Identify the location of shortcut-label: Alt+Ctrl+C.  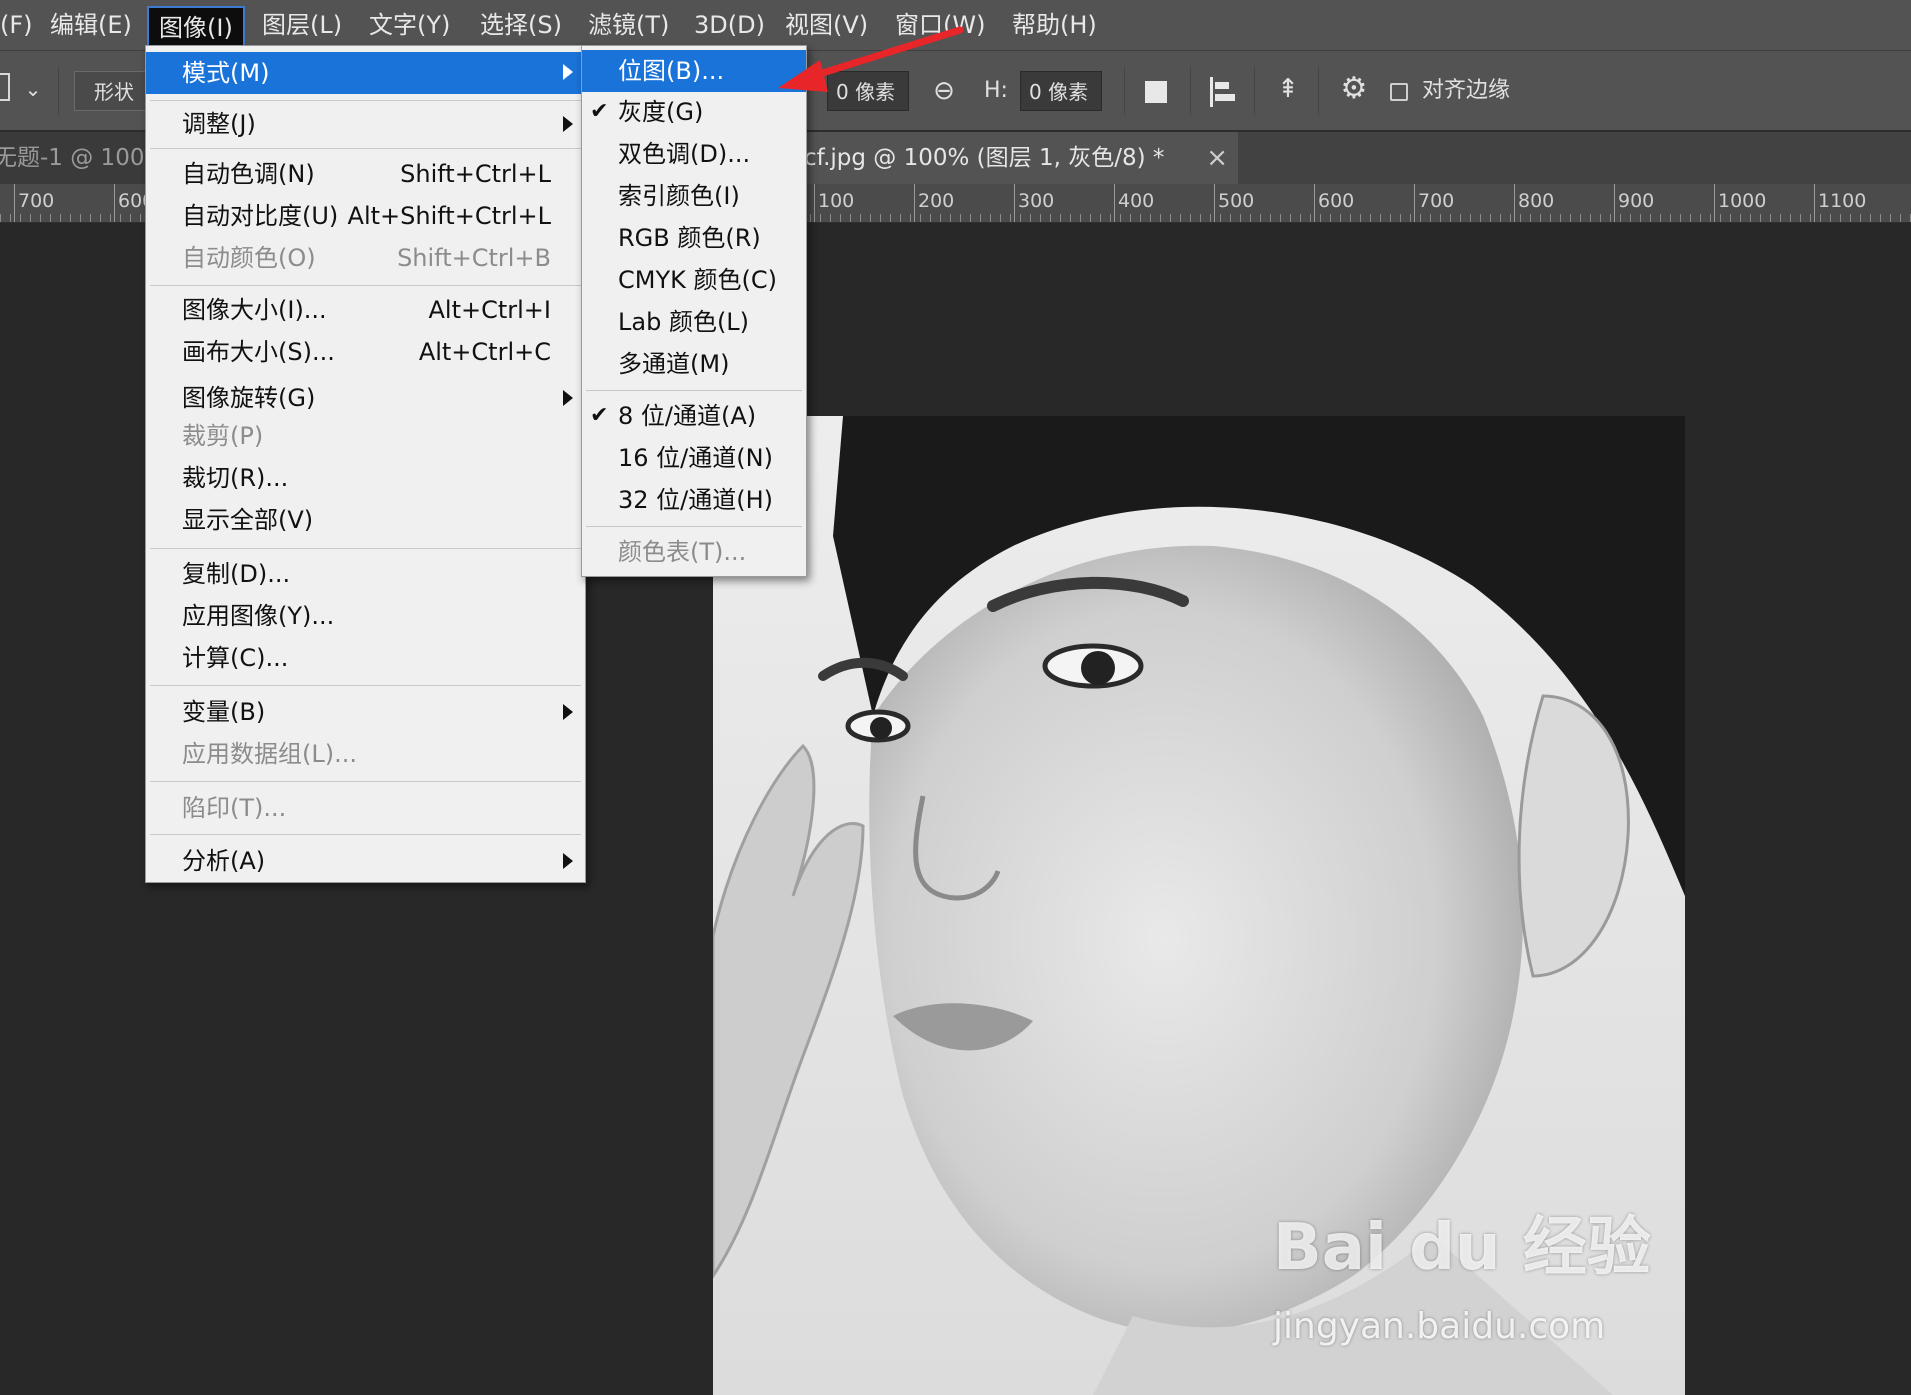
(484, 352).